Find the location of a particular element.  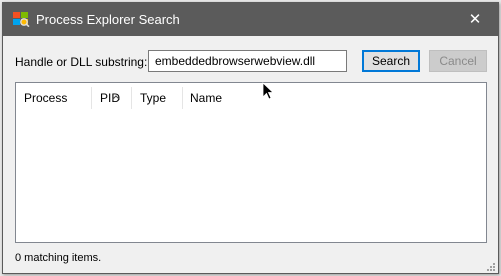

cancel-button: Cancel is located at coordinates (458, 61).